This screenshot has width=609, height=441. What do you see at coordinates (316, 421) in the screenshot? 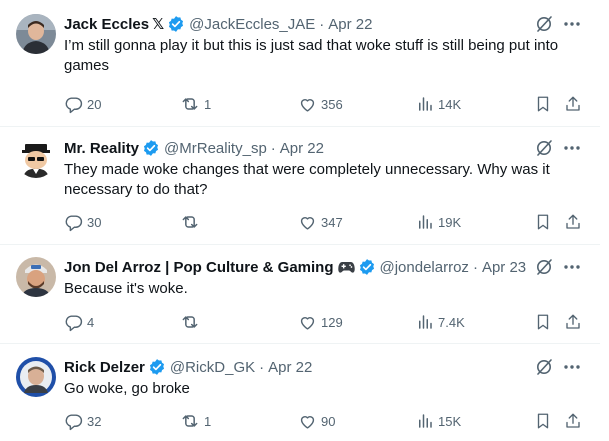
I see `like-button: 90` at bounding box center [316, 421].